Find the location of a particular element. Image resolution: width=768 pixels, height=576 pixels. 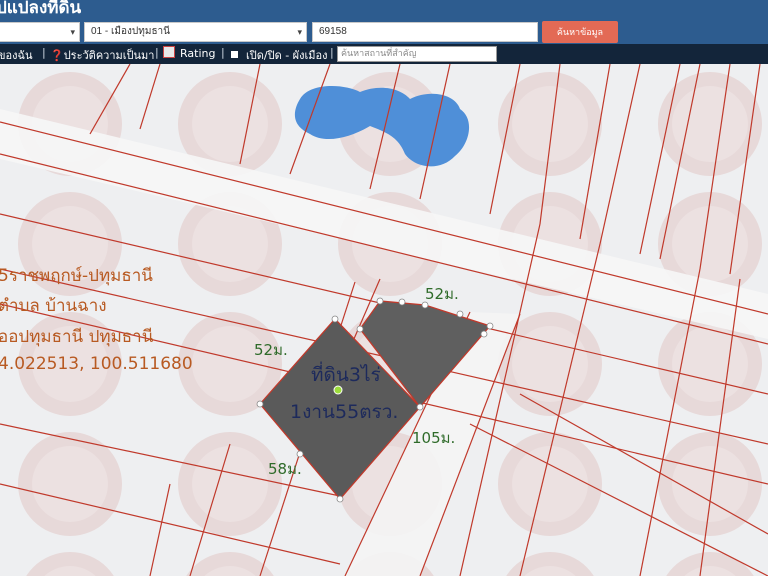

measurement-bottom: 58ม. is located at coordinates (285, 469).